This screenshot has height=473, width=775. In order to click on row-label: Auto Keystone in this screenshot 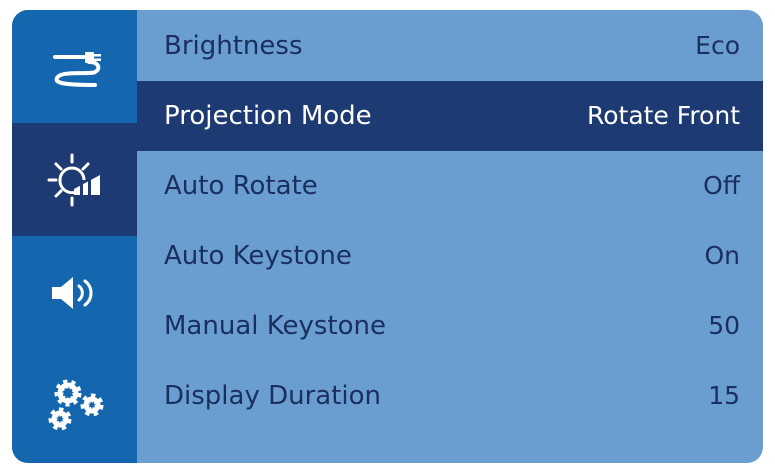, I will do `click(258, 256)`.